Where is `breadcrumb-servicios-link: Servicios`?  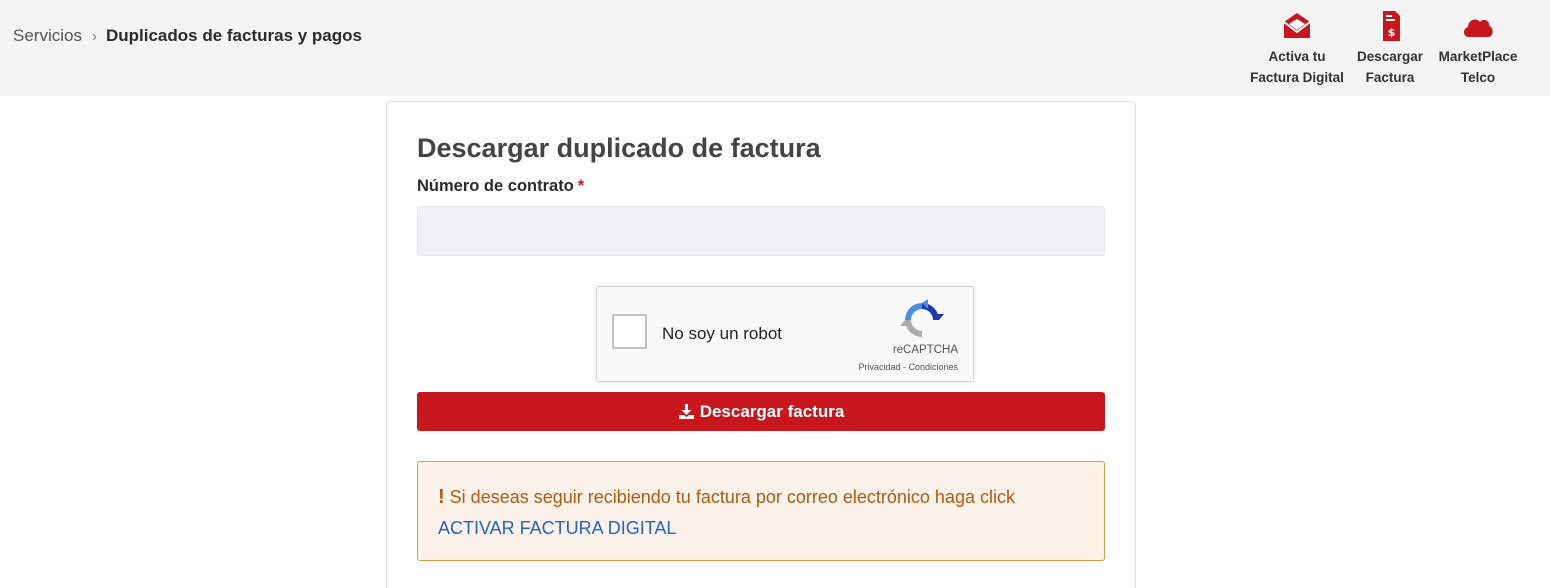 breadcrumb-servicios-link: Servicios is located at coordinates (47, 36).